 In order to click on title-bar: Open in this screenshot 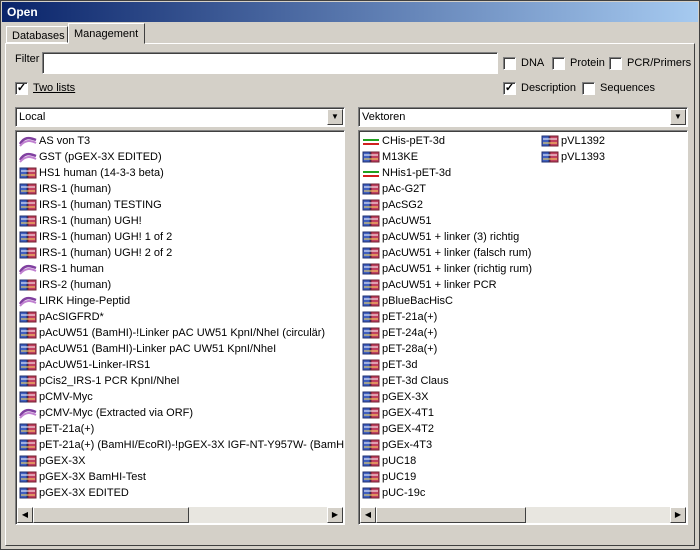, I will do `click(350, 12)`.